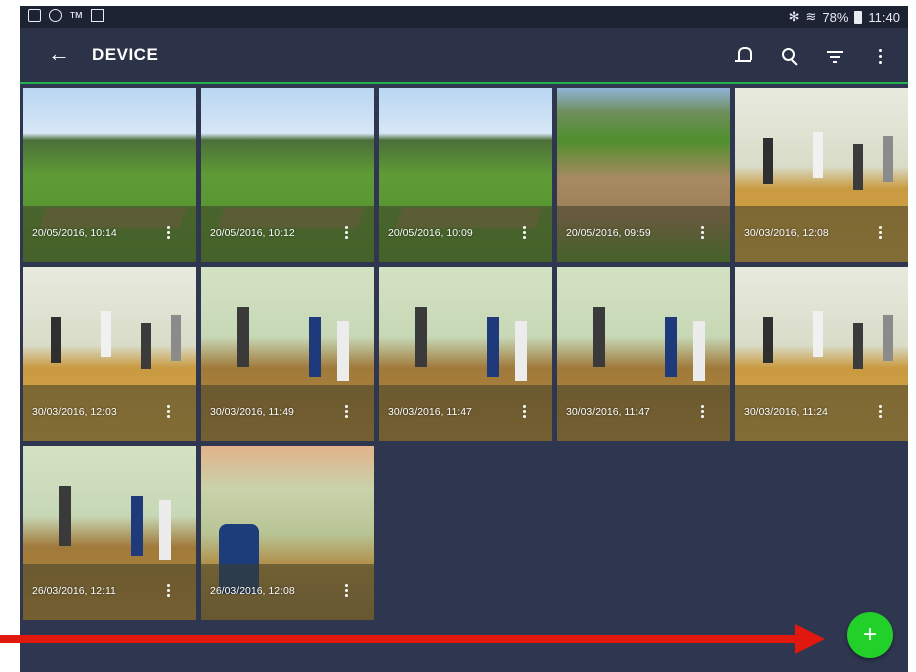 Image resolution: width=916 pixels, height=672 pixels. Describe the element at coordinates (55, 15) in the screenshot. I see `face-icon` at that location.